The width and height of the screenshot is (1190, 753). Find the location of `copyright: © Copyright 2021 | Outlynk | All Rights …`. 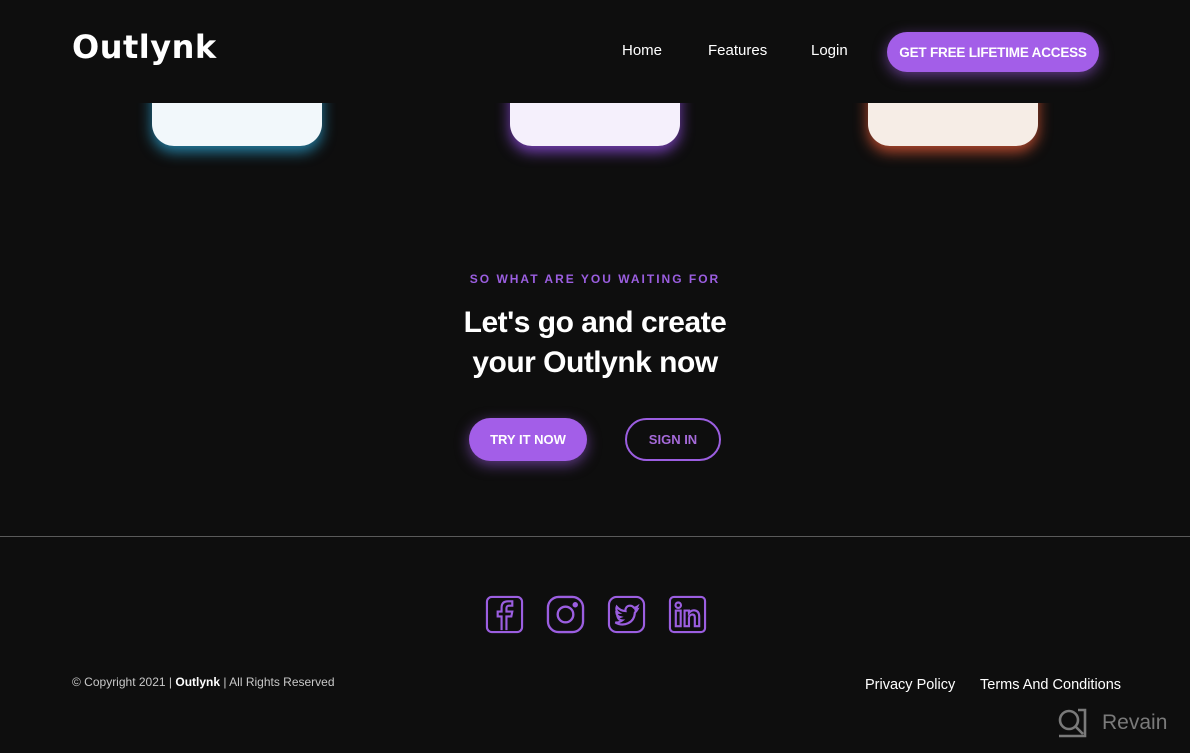

copyright: © Copyright 2021 | Outlynk | All Rights … is located at coordinates (203, 682).